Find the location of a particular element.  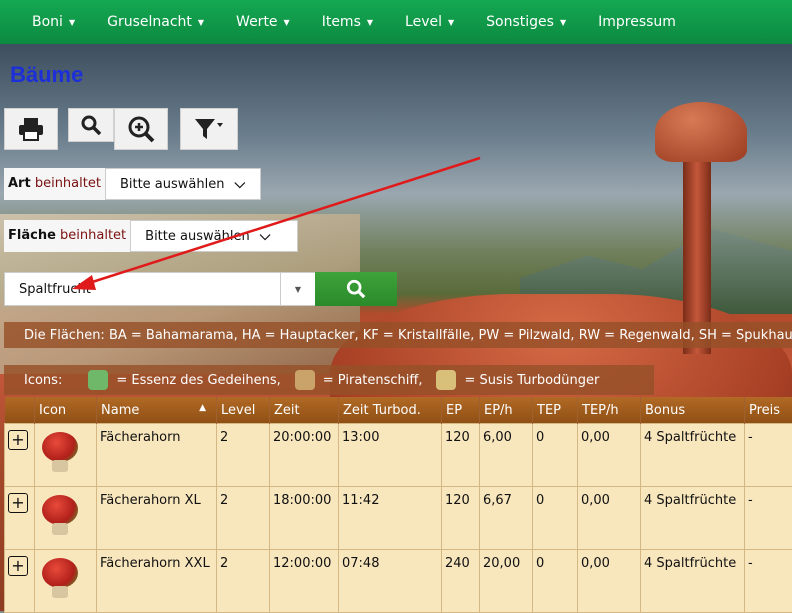

column-header: EP/h is located at coordinates (506, 410).